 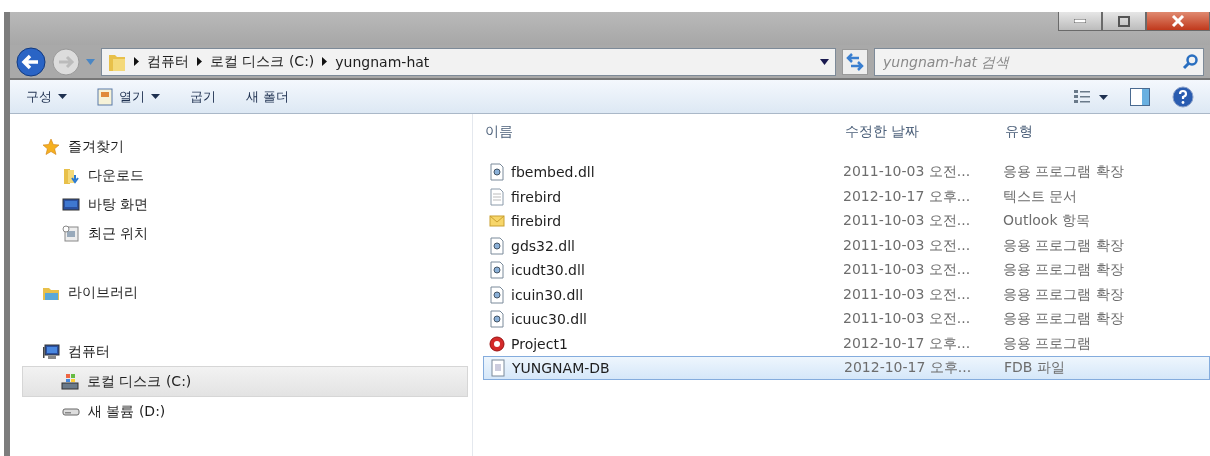 I want to click on breadcrumb: 컴퓨터, so click(x=168, y=61).